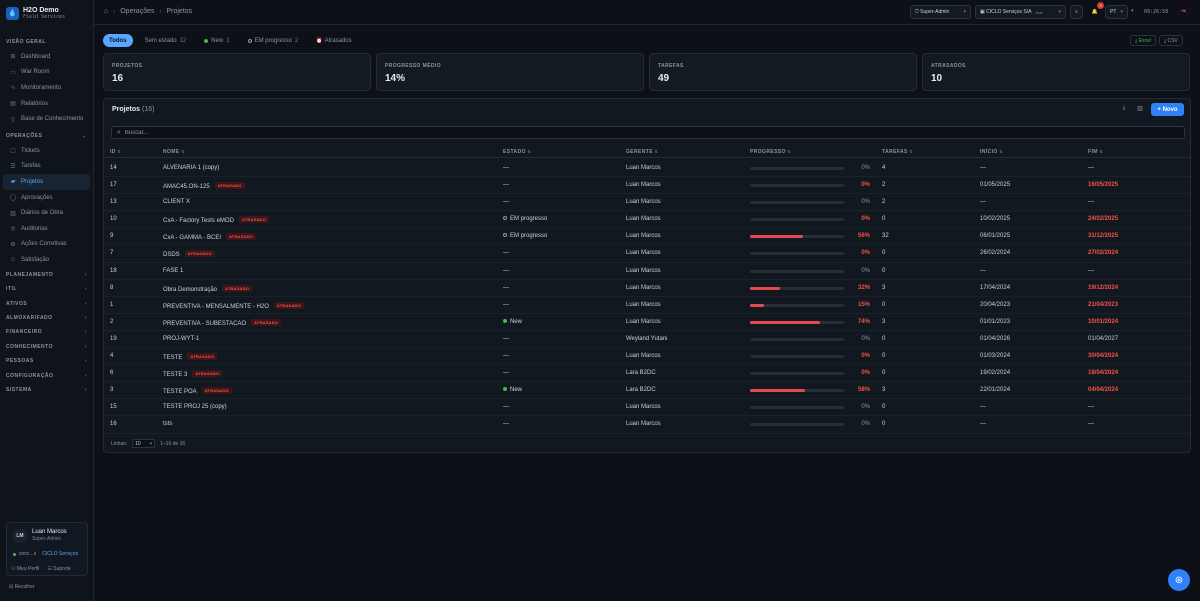 This screenshot has width=1200, height=601. I want to click on chevron-right-icon: ›, so click(85, 332).